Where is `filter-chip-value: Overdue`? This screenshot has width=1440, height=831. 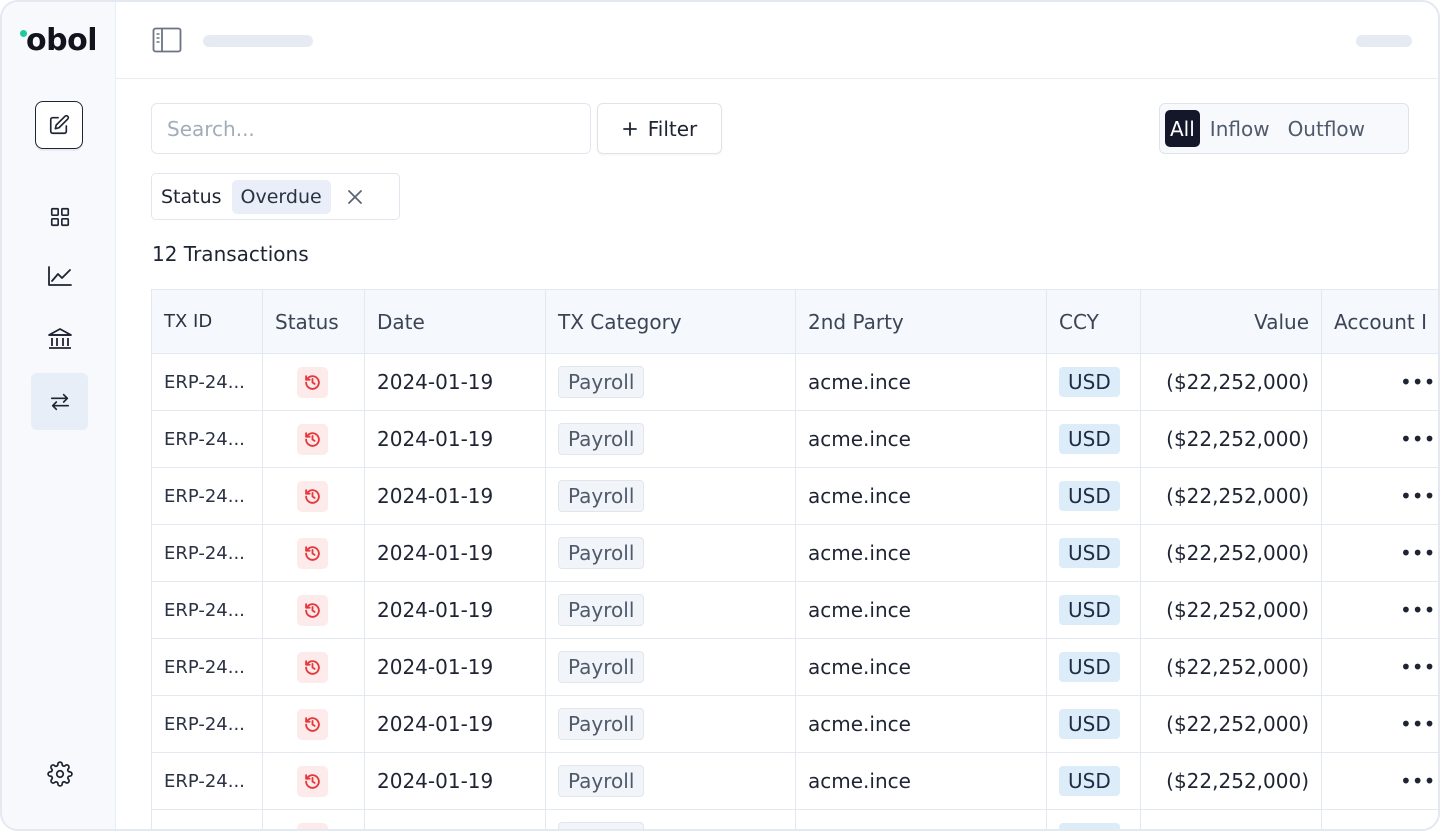
filter-chip-value: Overdue is located at coordinates (281, 196).